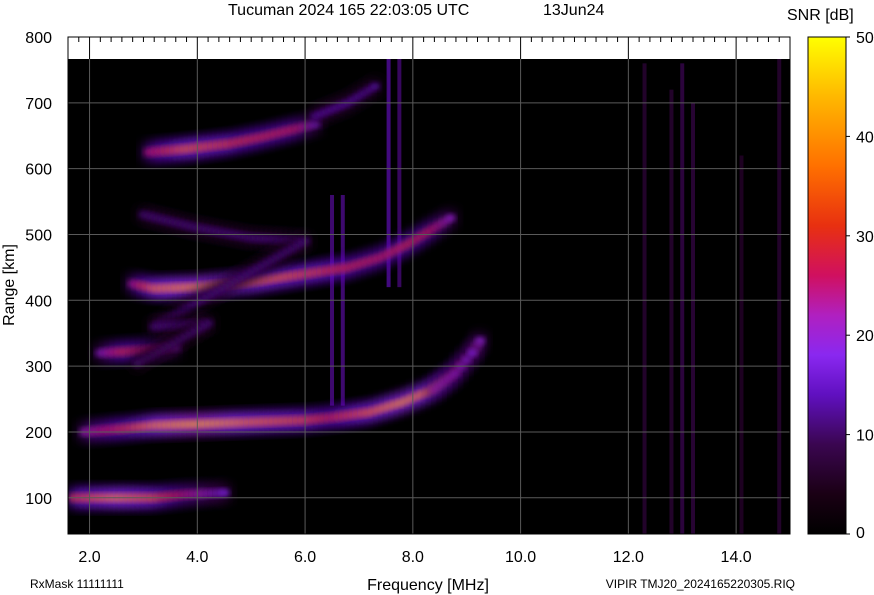 Image resolution: width=874 pixels, height=595 pixels. What do you see at coordinates (736, 557) in the screenshot?
I see `x-tick-label-6: 14.0` at bounding box center [736, 557].